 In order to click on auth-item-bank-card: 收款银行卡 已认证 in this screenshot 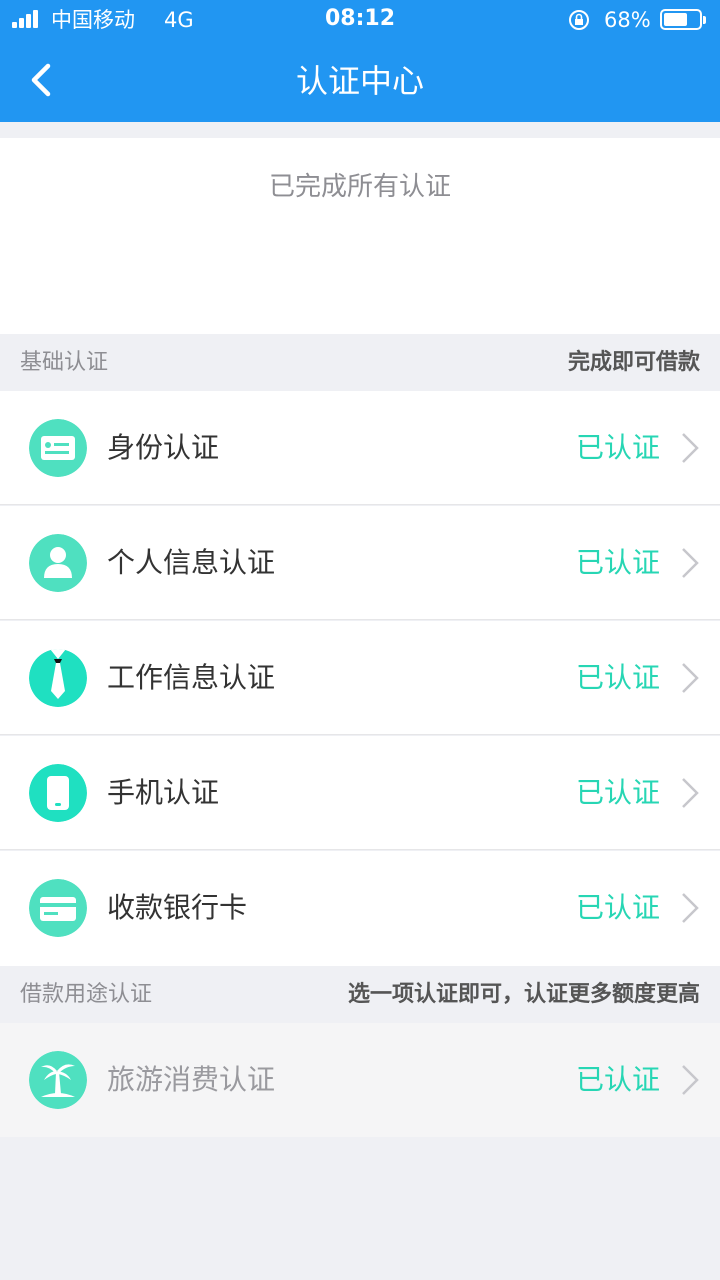, I will do `click(360, 908)`.